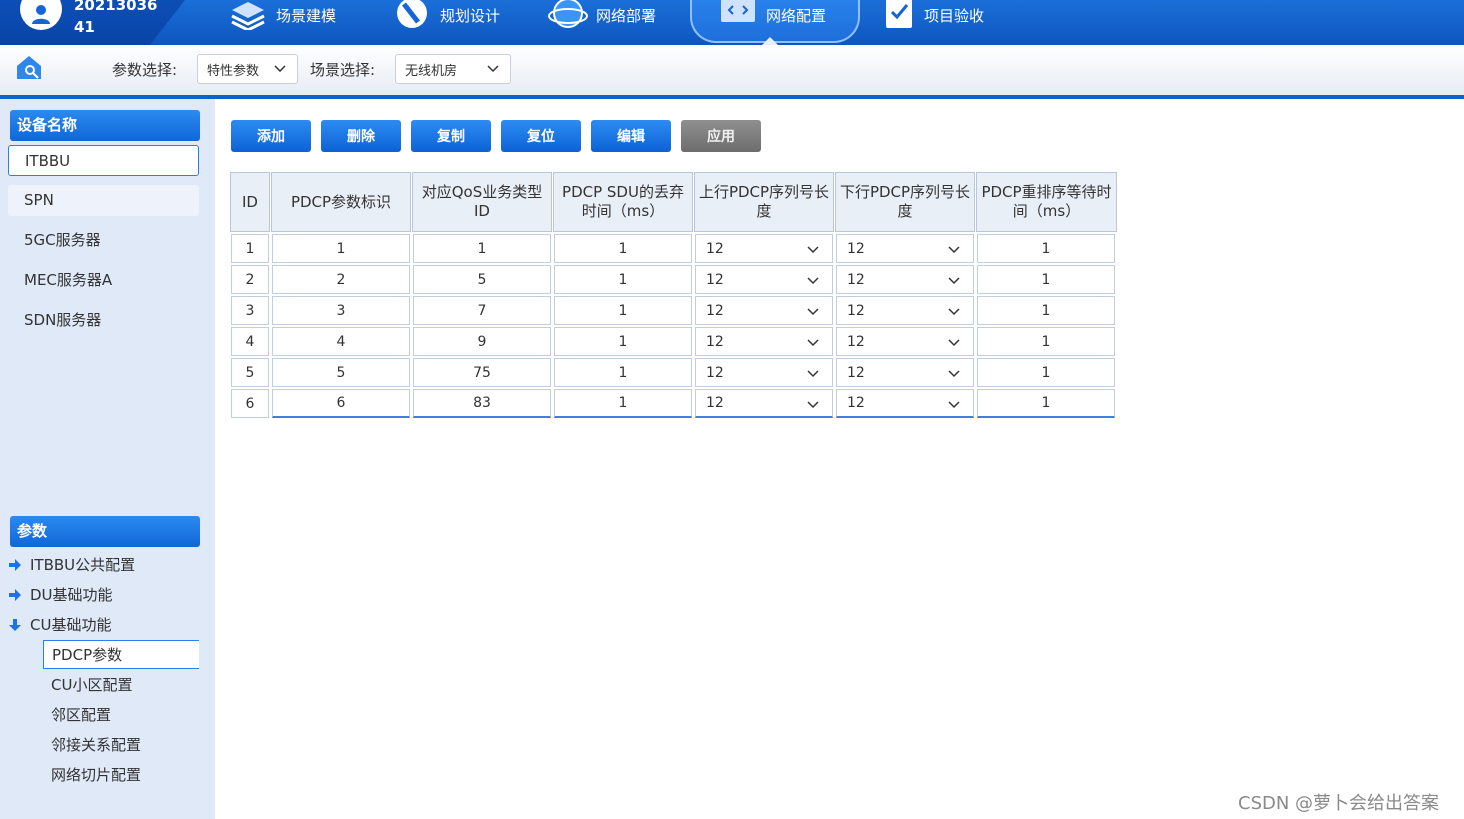 Image resolution: width=1464 pixels, height=819 pixels. I want to click on col-header-ul-sn: 上行PDCP序列号长度, so click(764, 202).